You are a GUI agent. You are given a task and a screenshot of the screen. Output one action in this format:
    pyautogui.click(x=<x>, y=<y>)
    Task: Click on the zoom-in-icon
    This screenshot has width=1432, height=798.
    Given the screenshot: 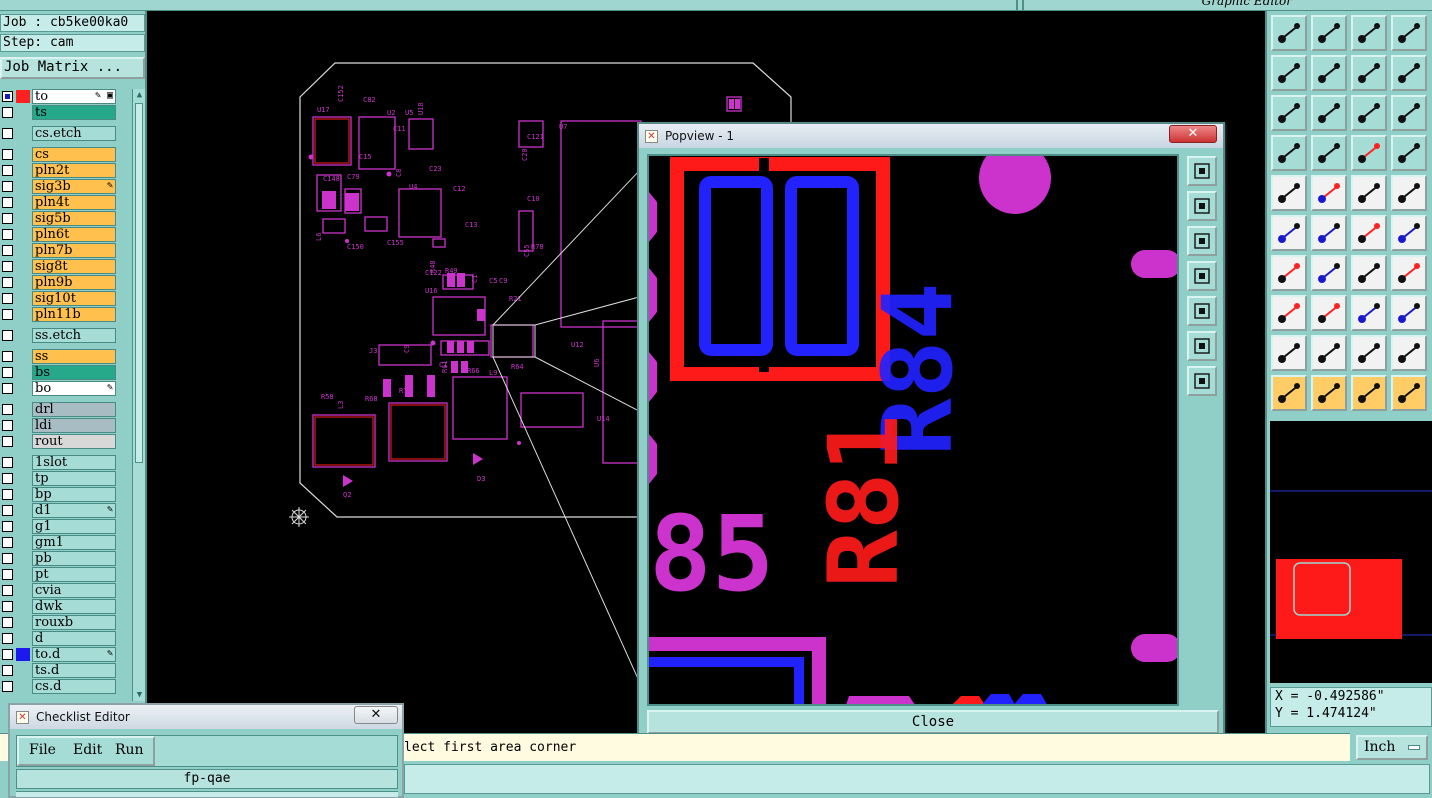 What is the action you would take?
    pyautogui.click(x=1202, y=171)
    